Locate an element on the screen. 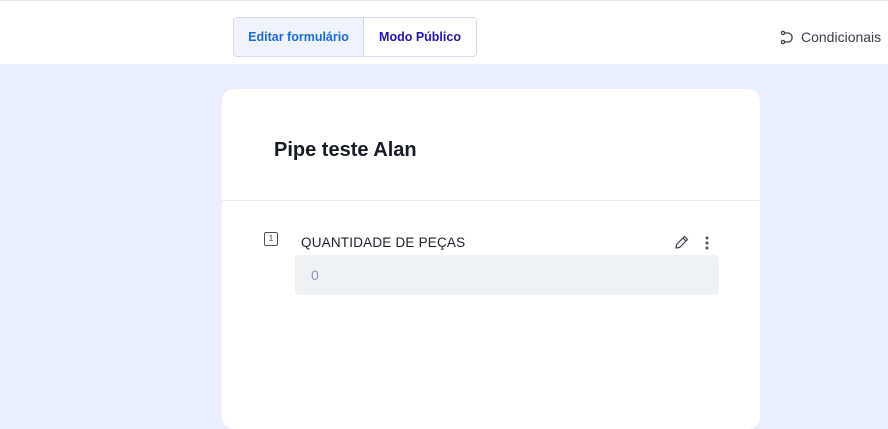 The height and width of the screenshot is (429, 888). quantity-input is located at coordinates (507, 275).